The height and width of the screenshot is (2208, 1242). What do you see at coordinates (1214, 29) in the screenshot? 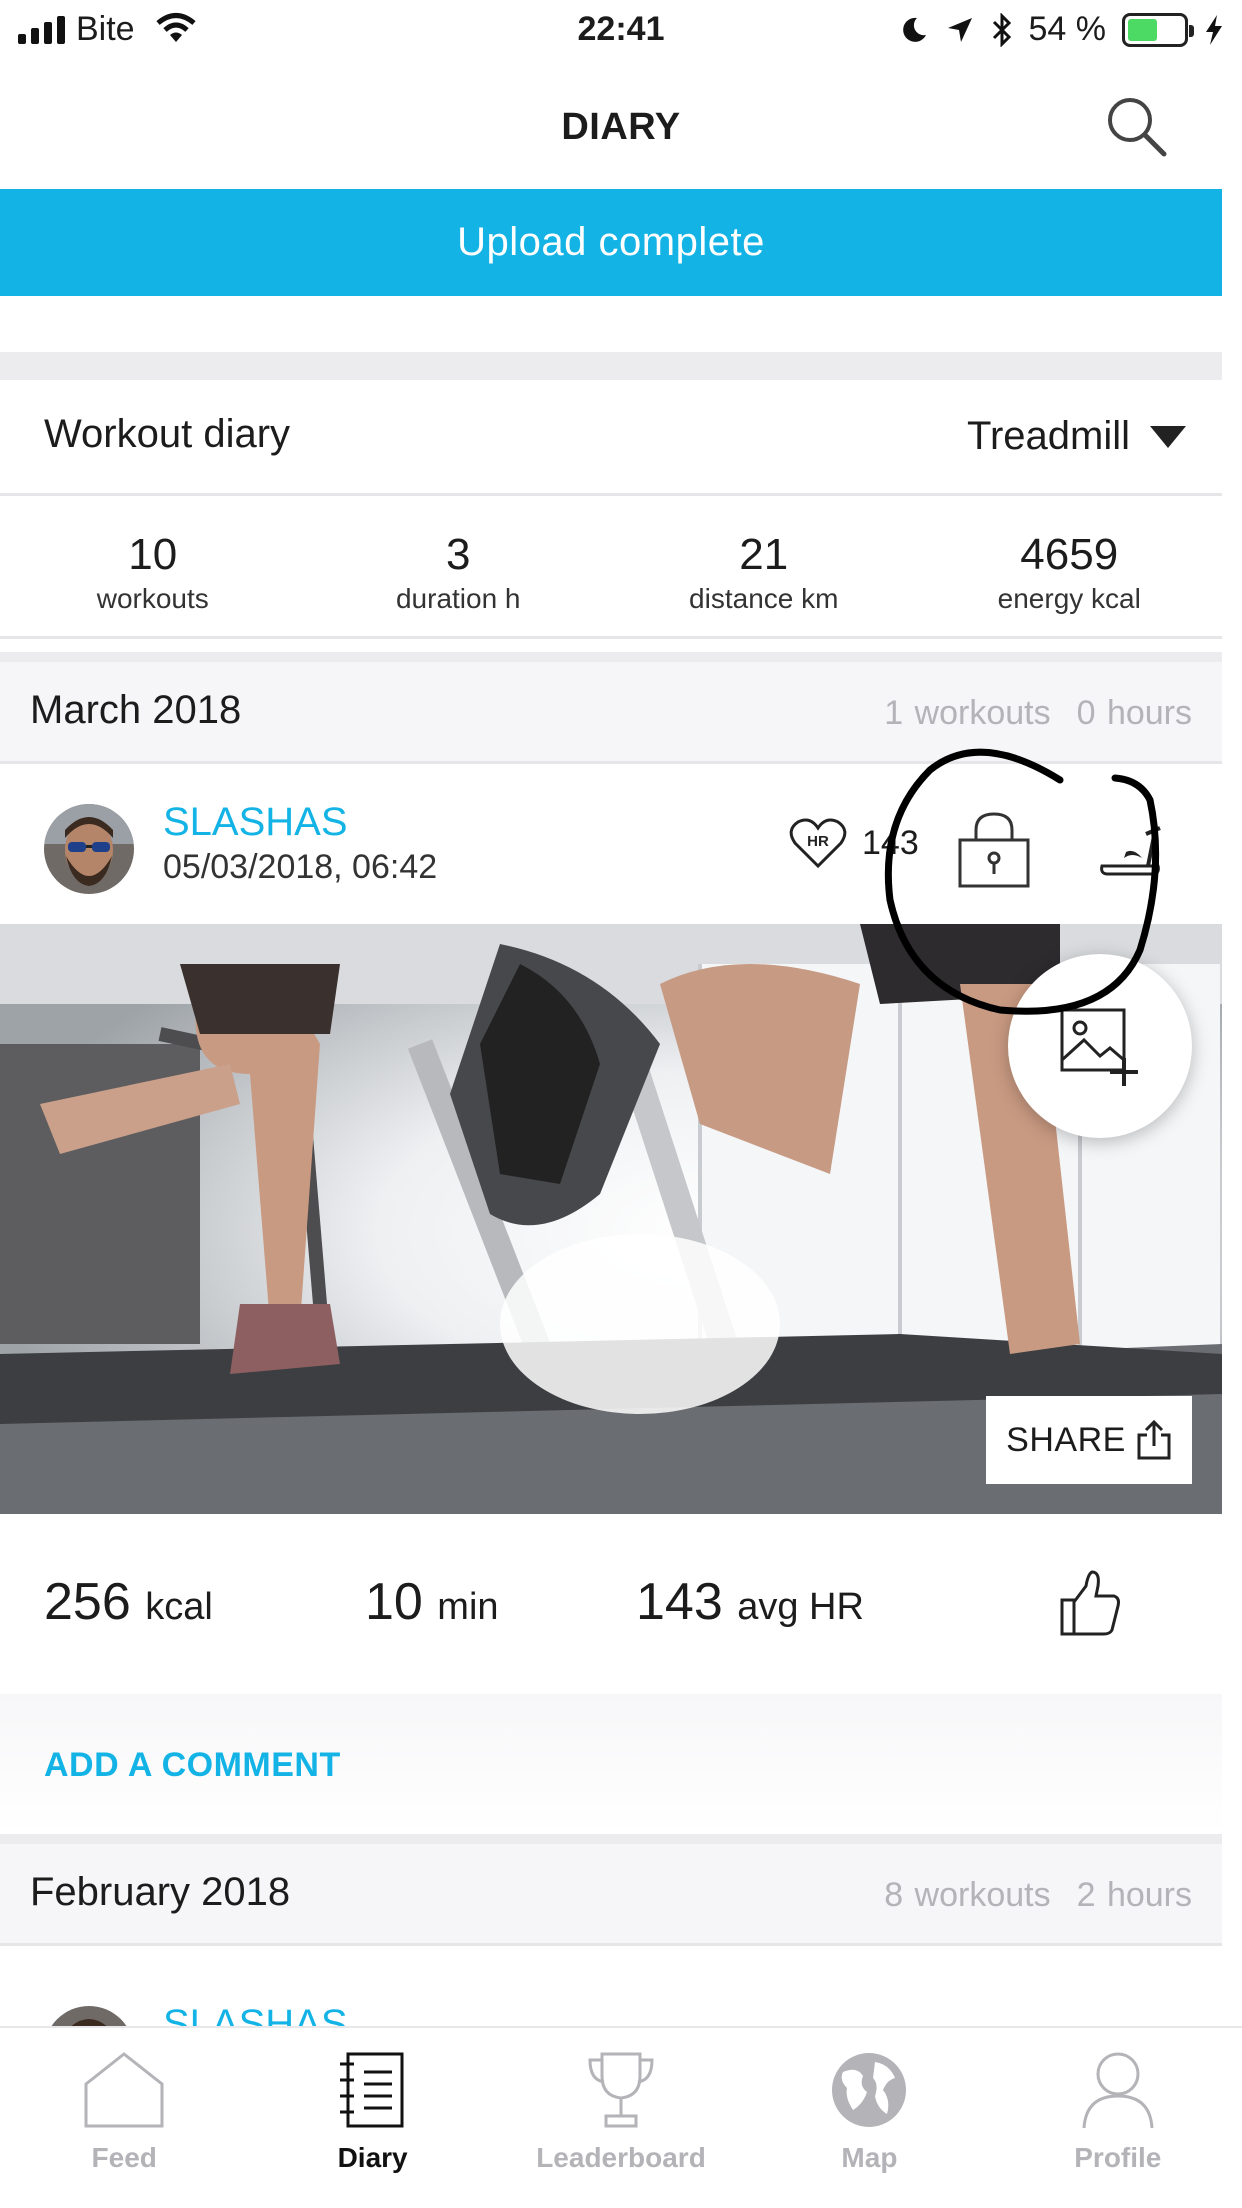
I see `charging-icon` at bounding box center [1214, 29].